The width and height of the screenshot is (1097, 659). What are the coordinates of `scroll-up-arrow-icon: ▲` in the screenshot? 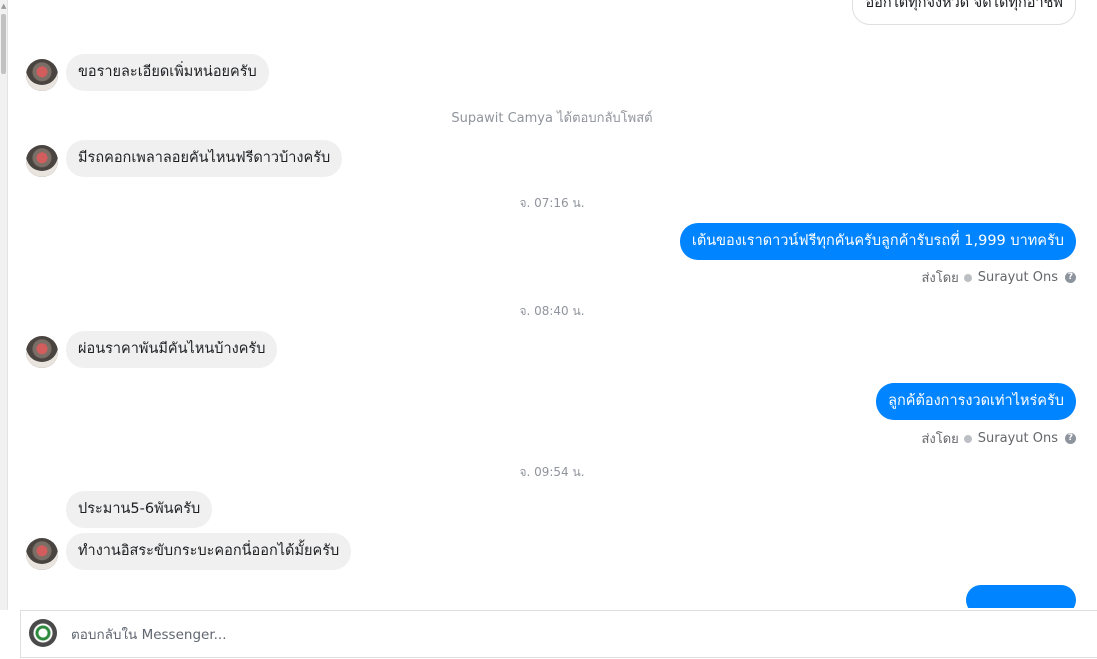 It's located at (3, 6).